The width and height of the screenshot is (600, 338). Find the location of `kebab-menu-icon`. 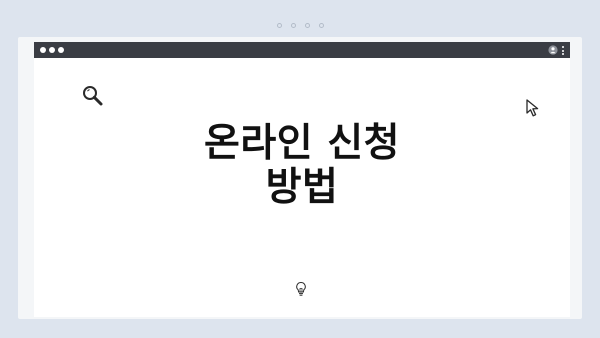

kebab-menu-icon is located at coordinates (563, 50).